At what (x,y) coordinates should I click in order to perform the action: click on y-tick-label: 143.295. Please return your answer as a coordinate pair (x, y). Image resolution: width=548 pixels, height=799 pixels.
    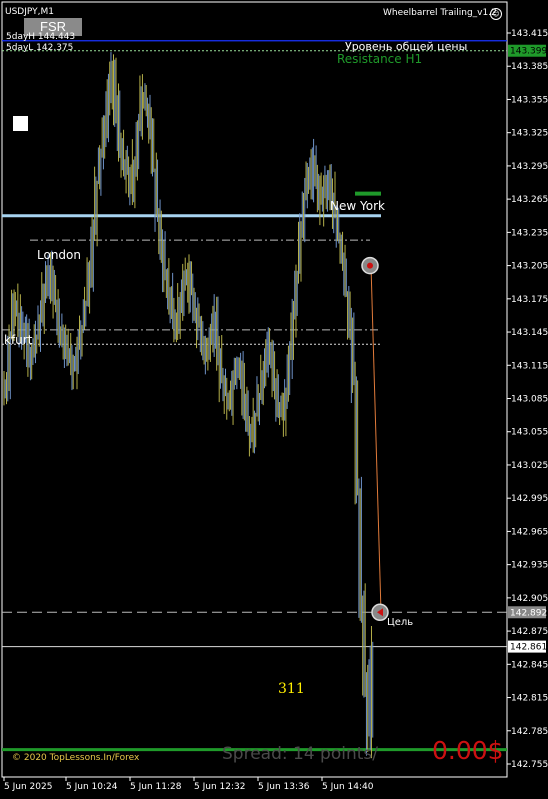
    Looking at the image, I should click on (529, 167).